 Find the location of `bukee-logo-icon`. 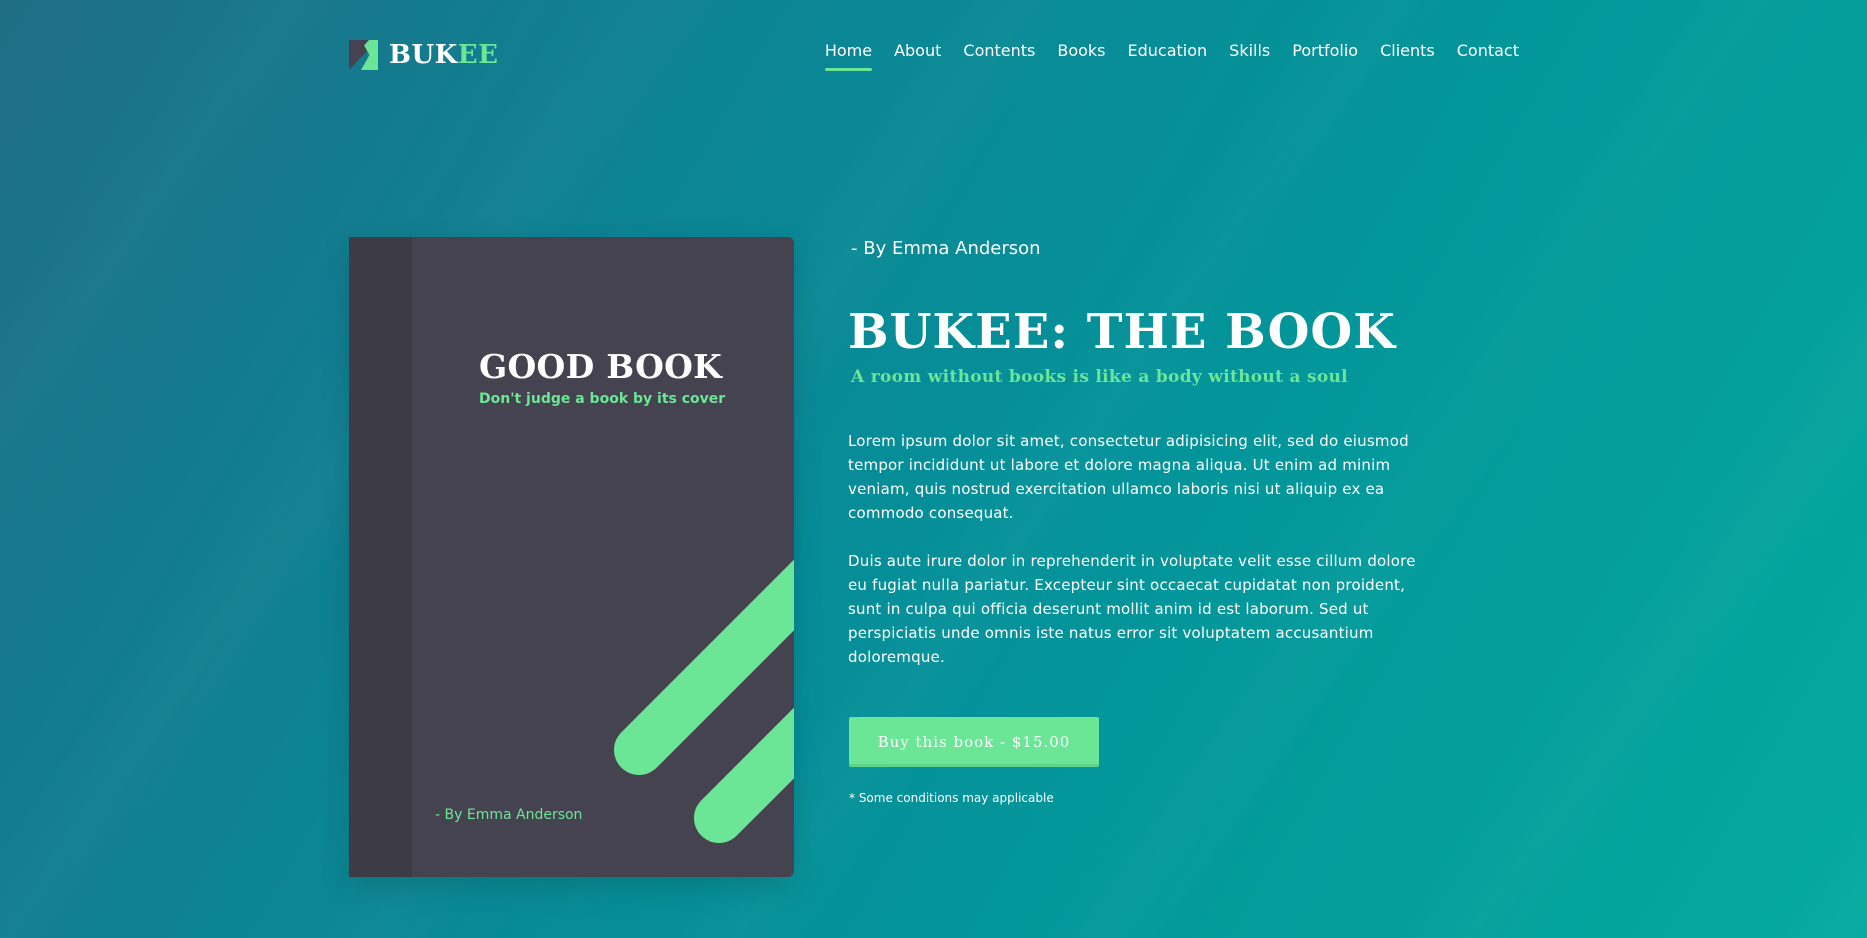

bukee-logo-icon is located at coordinates (363, 55).